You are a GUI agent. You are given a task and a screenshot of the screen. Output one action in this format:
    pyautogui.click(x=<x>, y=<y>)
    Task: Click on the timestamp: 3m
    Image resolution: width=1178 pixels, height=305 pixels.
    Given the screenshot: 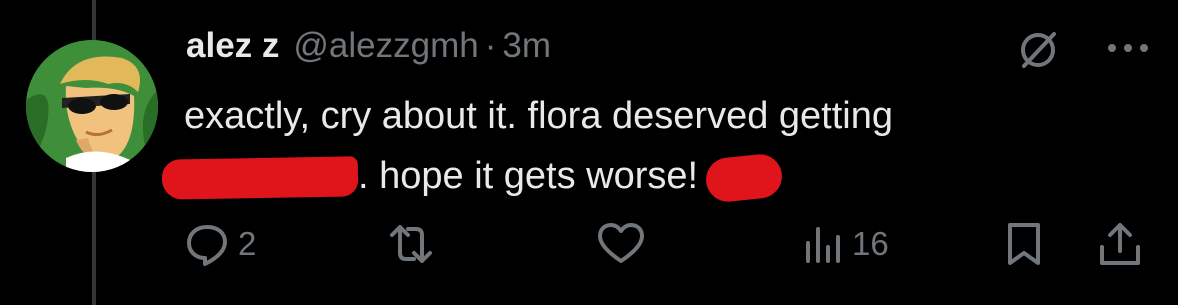 What is the action you would take?
    pyautogui.click(x=526, y=46)
    